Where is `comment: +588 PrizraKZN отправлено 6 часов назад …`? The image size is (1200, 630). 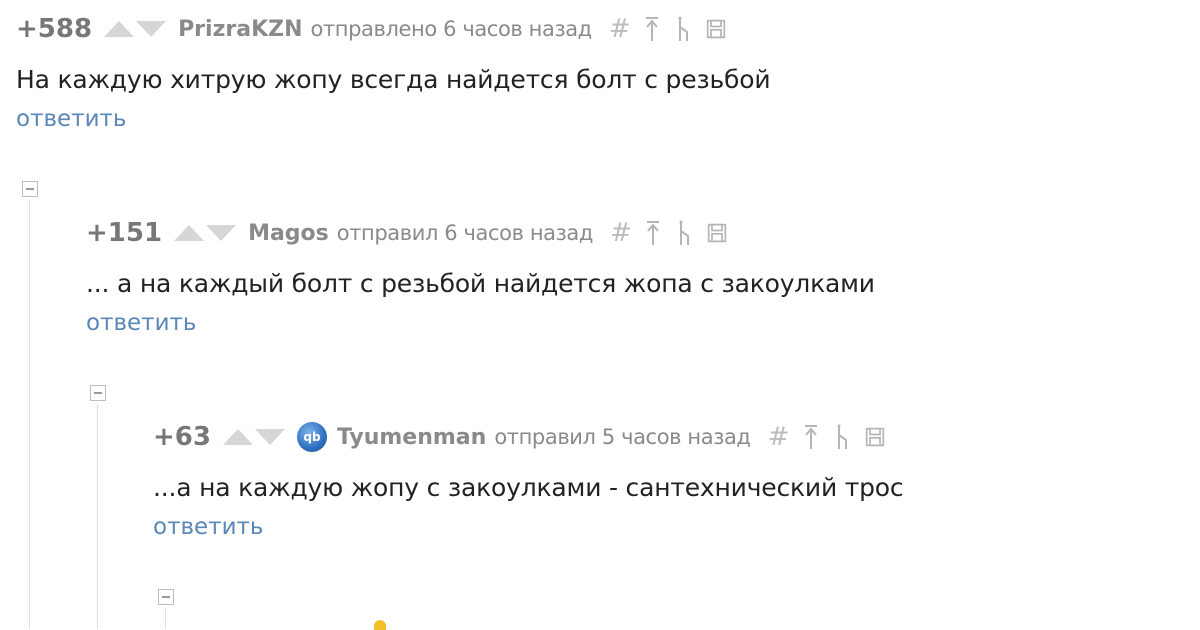
comment: +588 PrizraKZN отправлено 6 часов назад … is located at coordinates (393, 71).